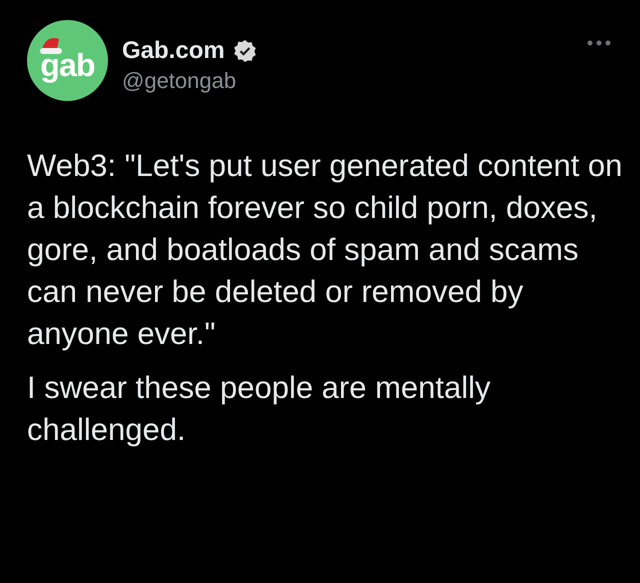 The image size is (640, 583). Describe the element at coordinates (173, 51) in the screenshot. I see `account-name: Gab.com` at that location.